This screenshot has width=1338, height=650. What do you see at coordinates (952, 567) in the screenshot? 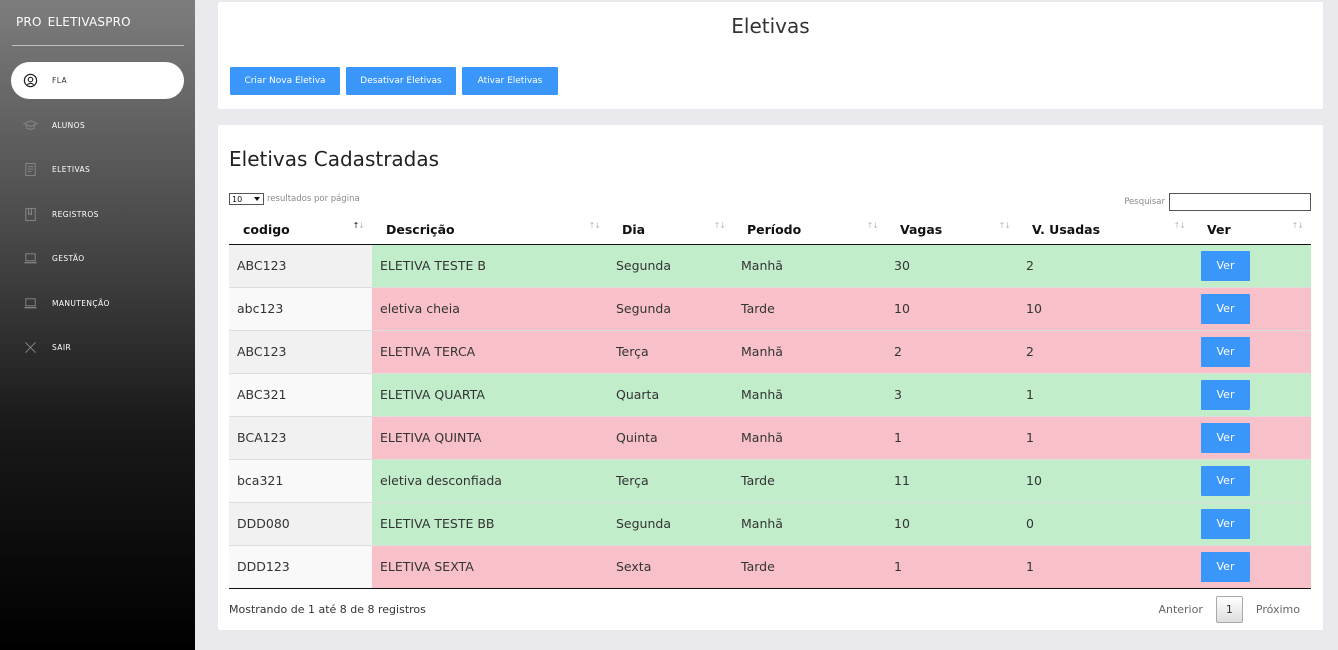
I see `cell-vagas: 1` at bounding box center [952, 567].